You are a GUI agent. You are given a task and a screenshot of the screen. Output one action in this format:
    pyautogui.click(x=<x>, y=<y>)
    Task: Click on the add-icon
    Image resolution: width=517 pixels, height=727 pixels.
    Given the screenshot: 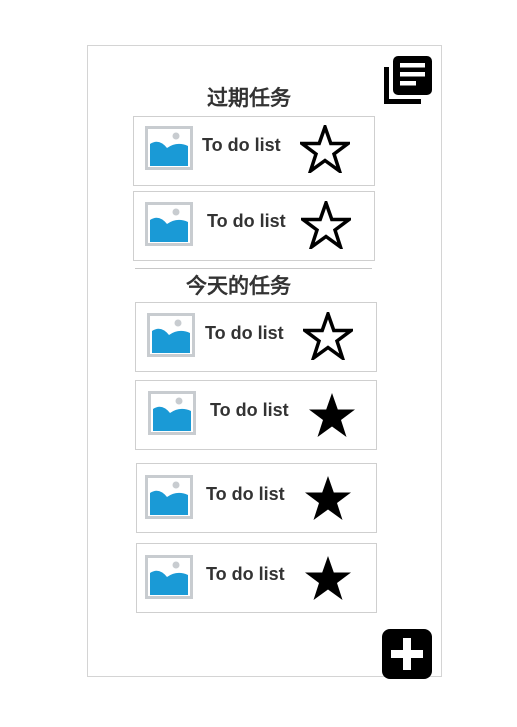 What is the action you would take?
    pyautogui.click(x=407, y=654)
    